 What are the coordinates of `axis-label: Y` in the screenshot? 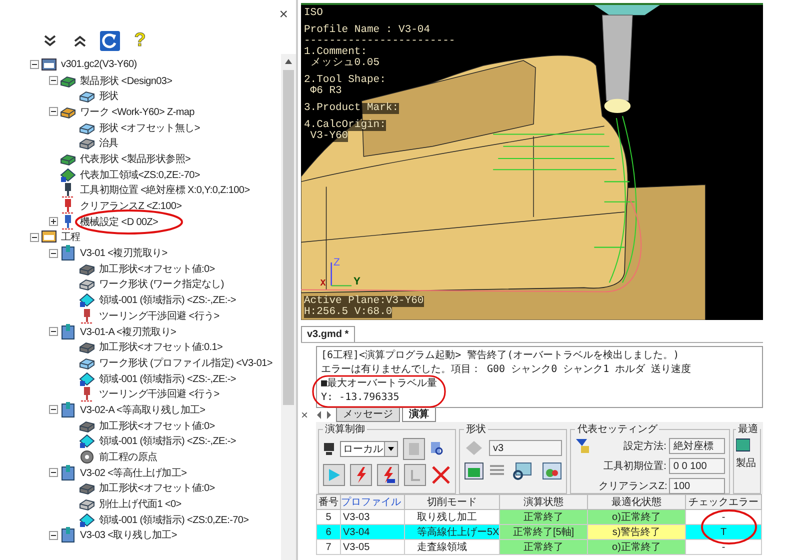 It's located at (357, 282).